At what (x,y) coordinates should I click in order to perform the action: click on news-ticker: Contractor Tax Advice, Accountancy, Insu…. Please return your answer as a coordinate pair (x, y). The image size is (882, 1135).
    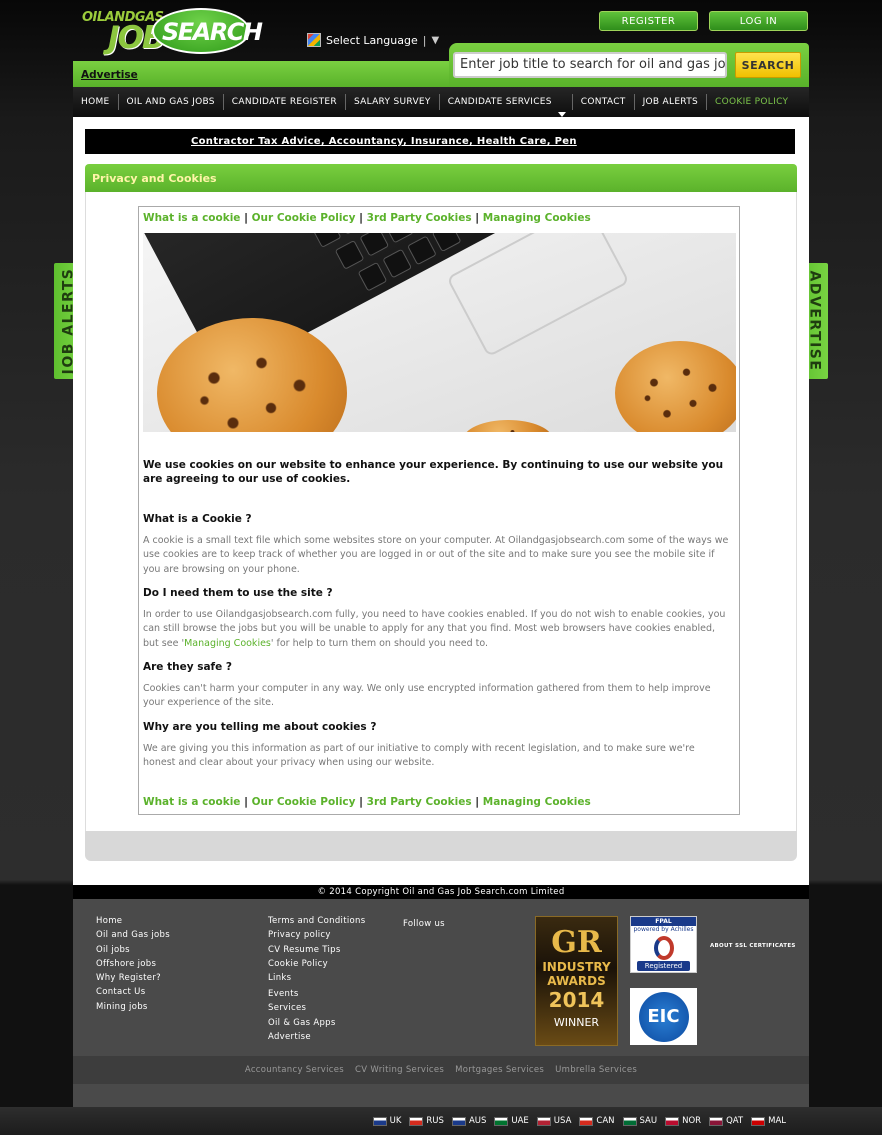
    Looking at the image, I should click on (440, 141).